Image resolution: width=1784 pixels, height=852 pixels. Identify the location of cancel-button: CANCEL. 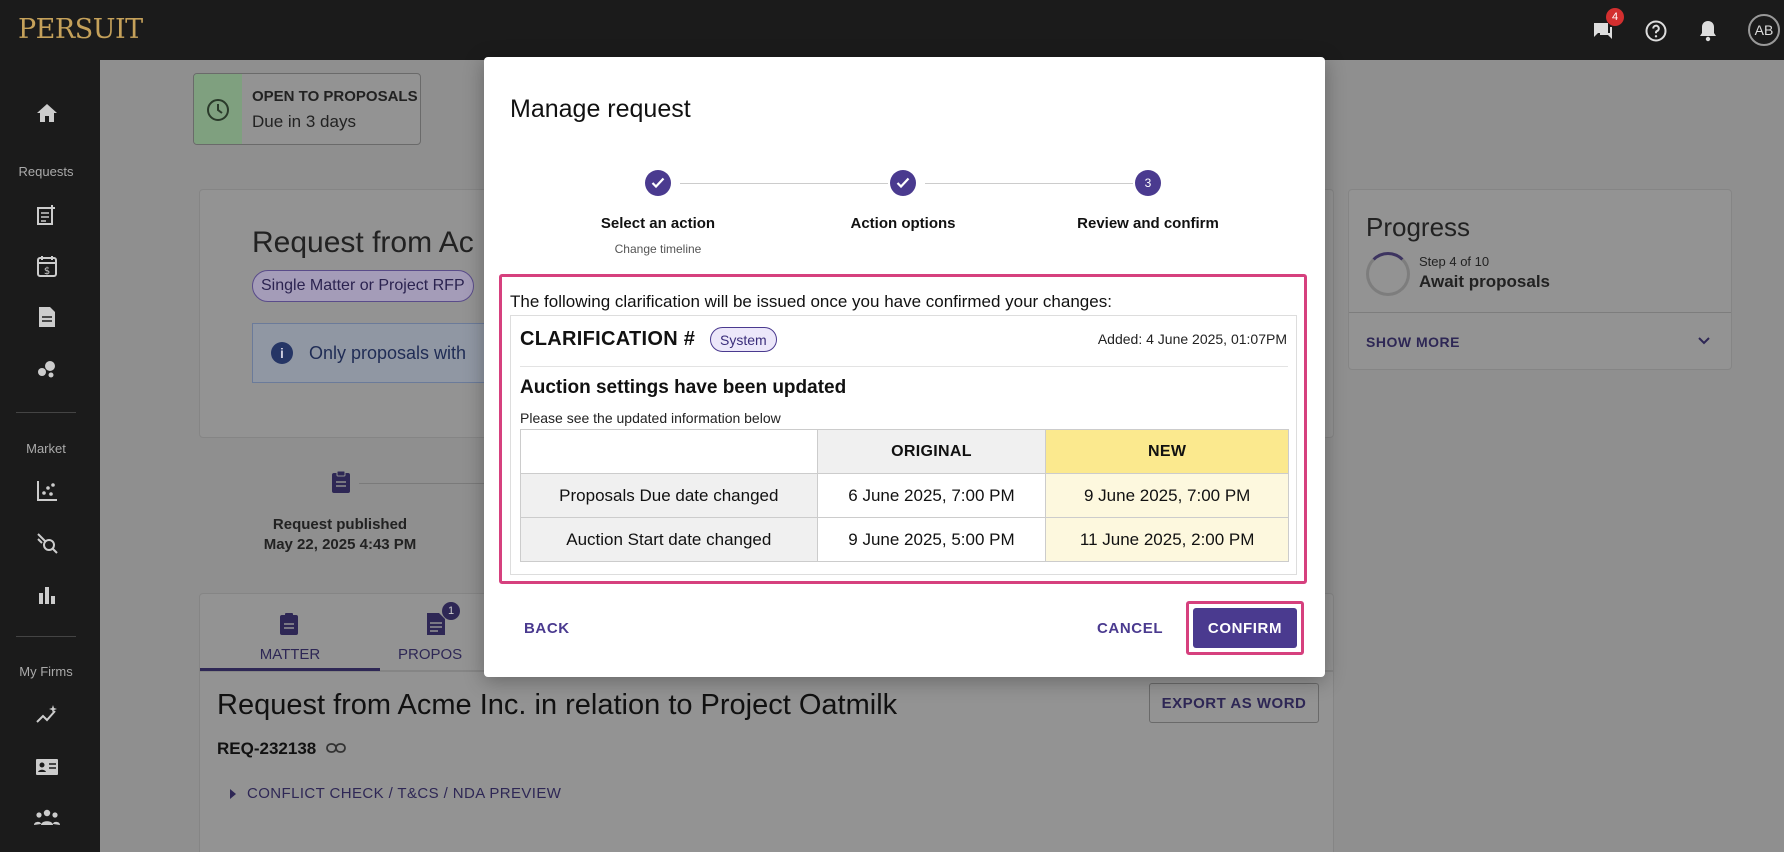
(1130, 628).